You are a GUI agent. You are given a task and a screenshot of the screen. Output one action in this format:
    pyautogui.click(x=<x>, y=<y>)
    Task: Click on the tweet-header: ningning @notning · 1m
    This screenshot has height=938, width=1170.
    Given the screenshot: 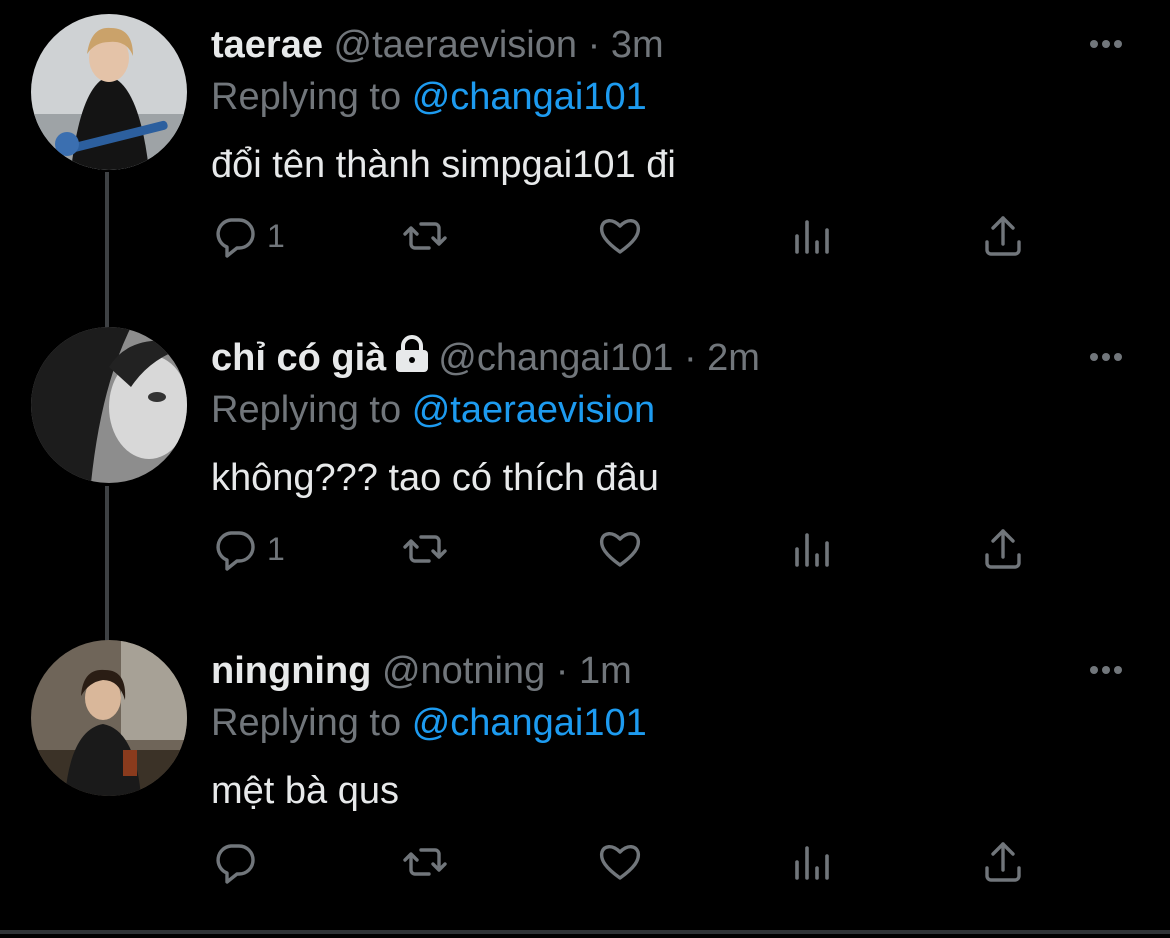 What is the action you would take?
    pyautogui.click(x=421, y=671)
    